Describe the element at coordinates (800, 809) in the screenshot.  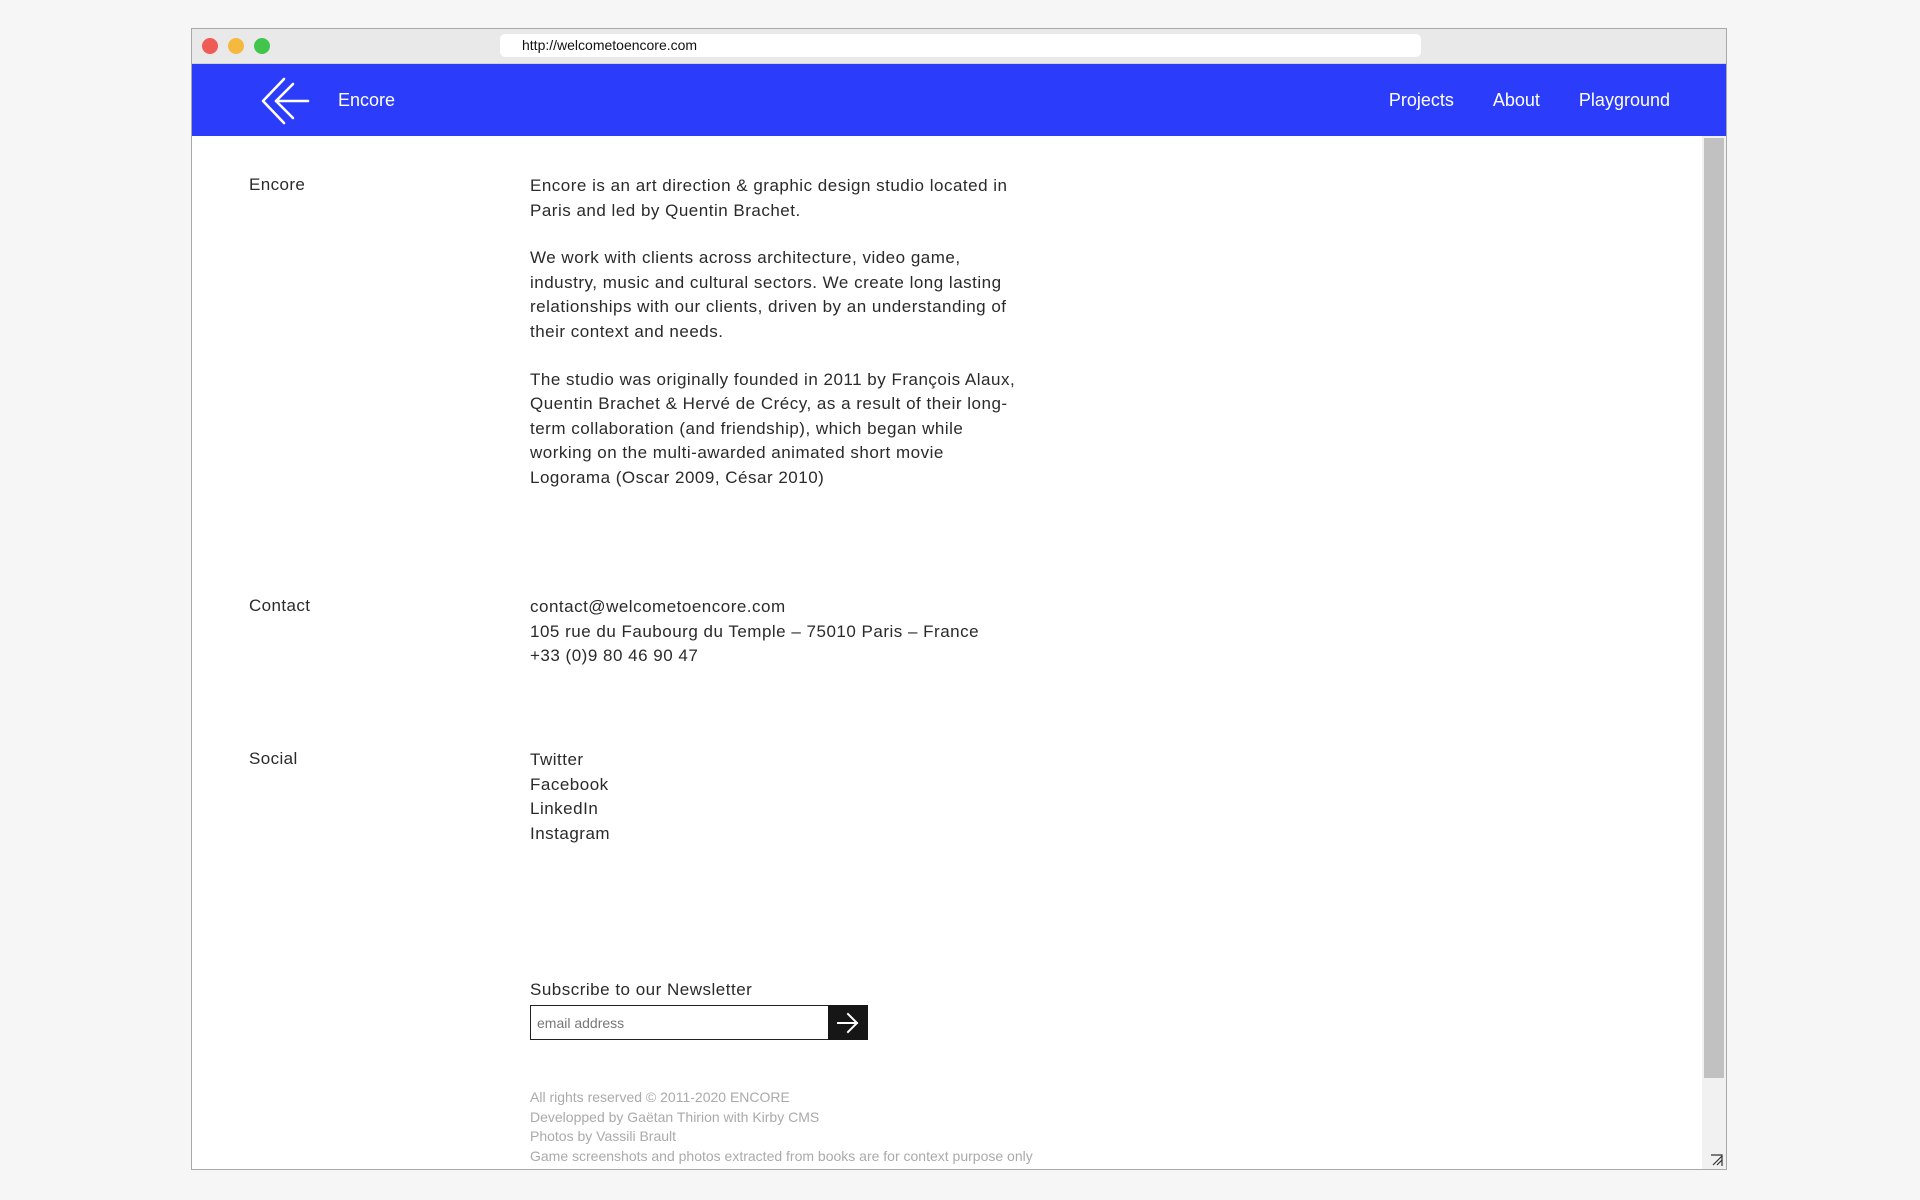
I see `social-link-linkedin: LinkedIn` at that location.